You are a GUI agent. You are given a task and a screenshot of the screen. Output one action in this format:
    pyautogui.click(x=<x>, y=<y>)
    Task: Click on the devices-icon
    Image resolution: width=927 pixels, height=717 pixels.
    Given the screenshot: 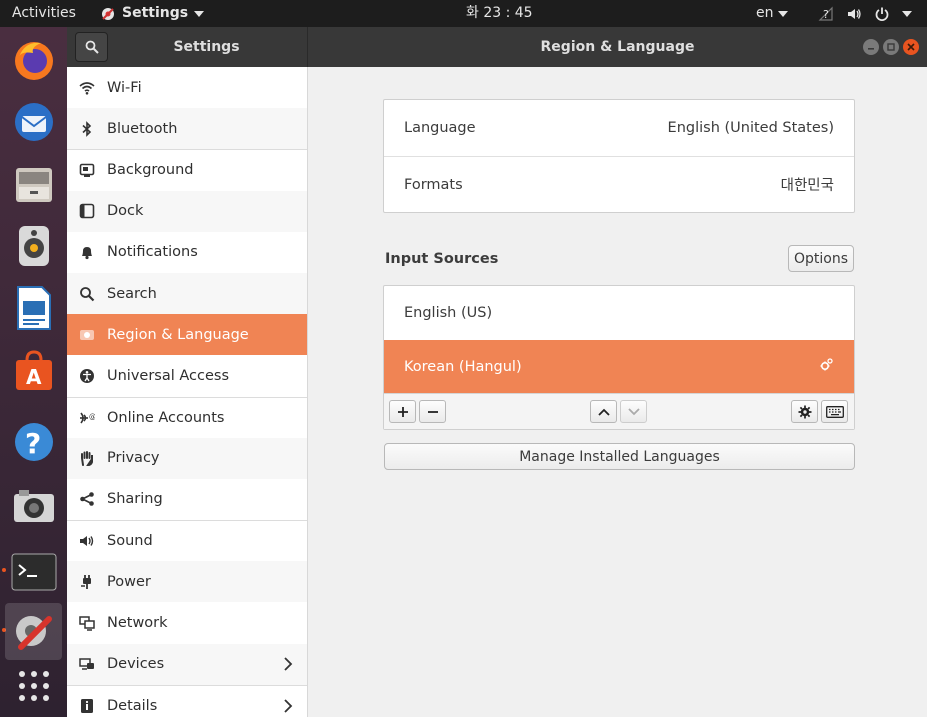 What is the action you would take?
    pyautogui.click(x=87, y=664)
    